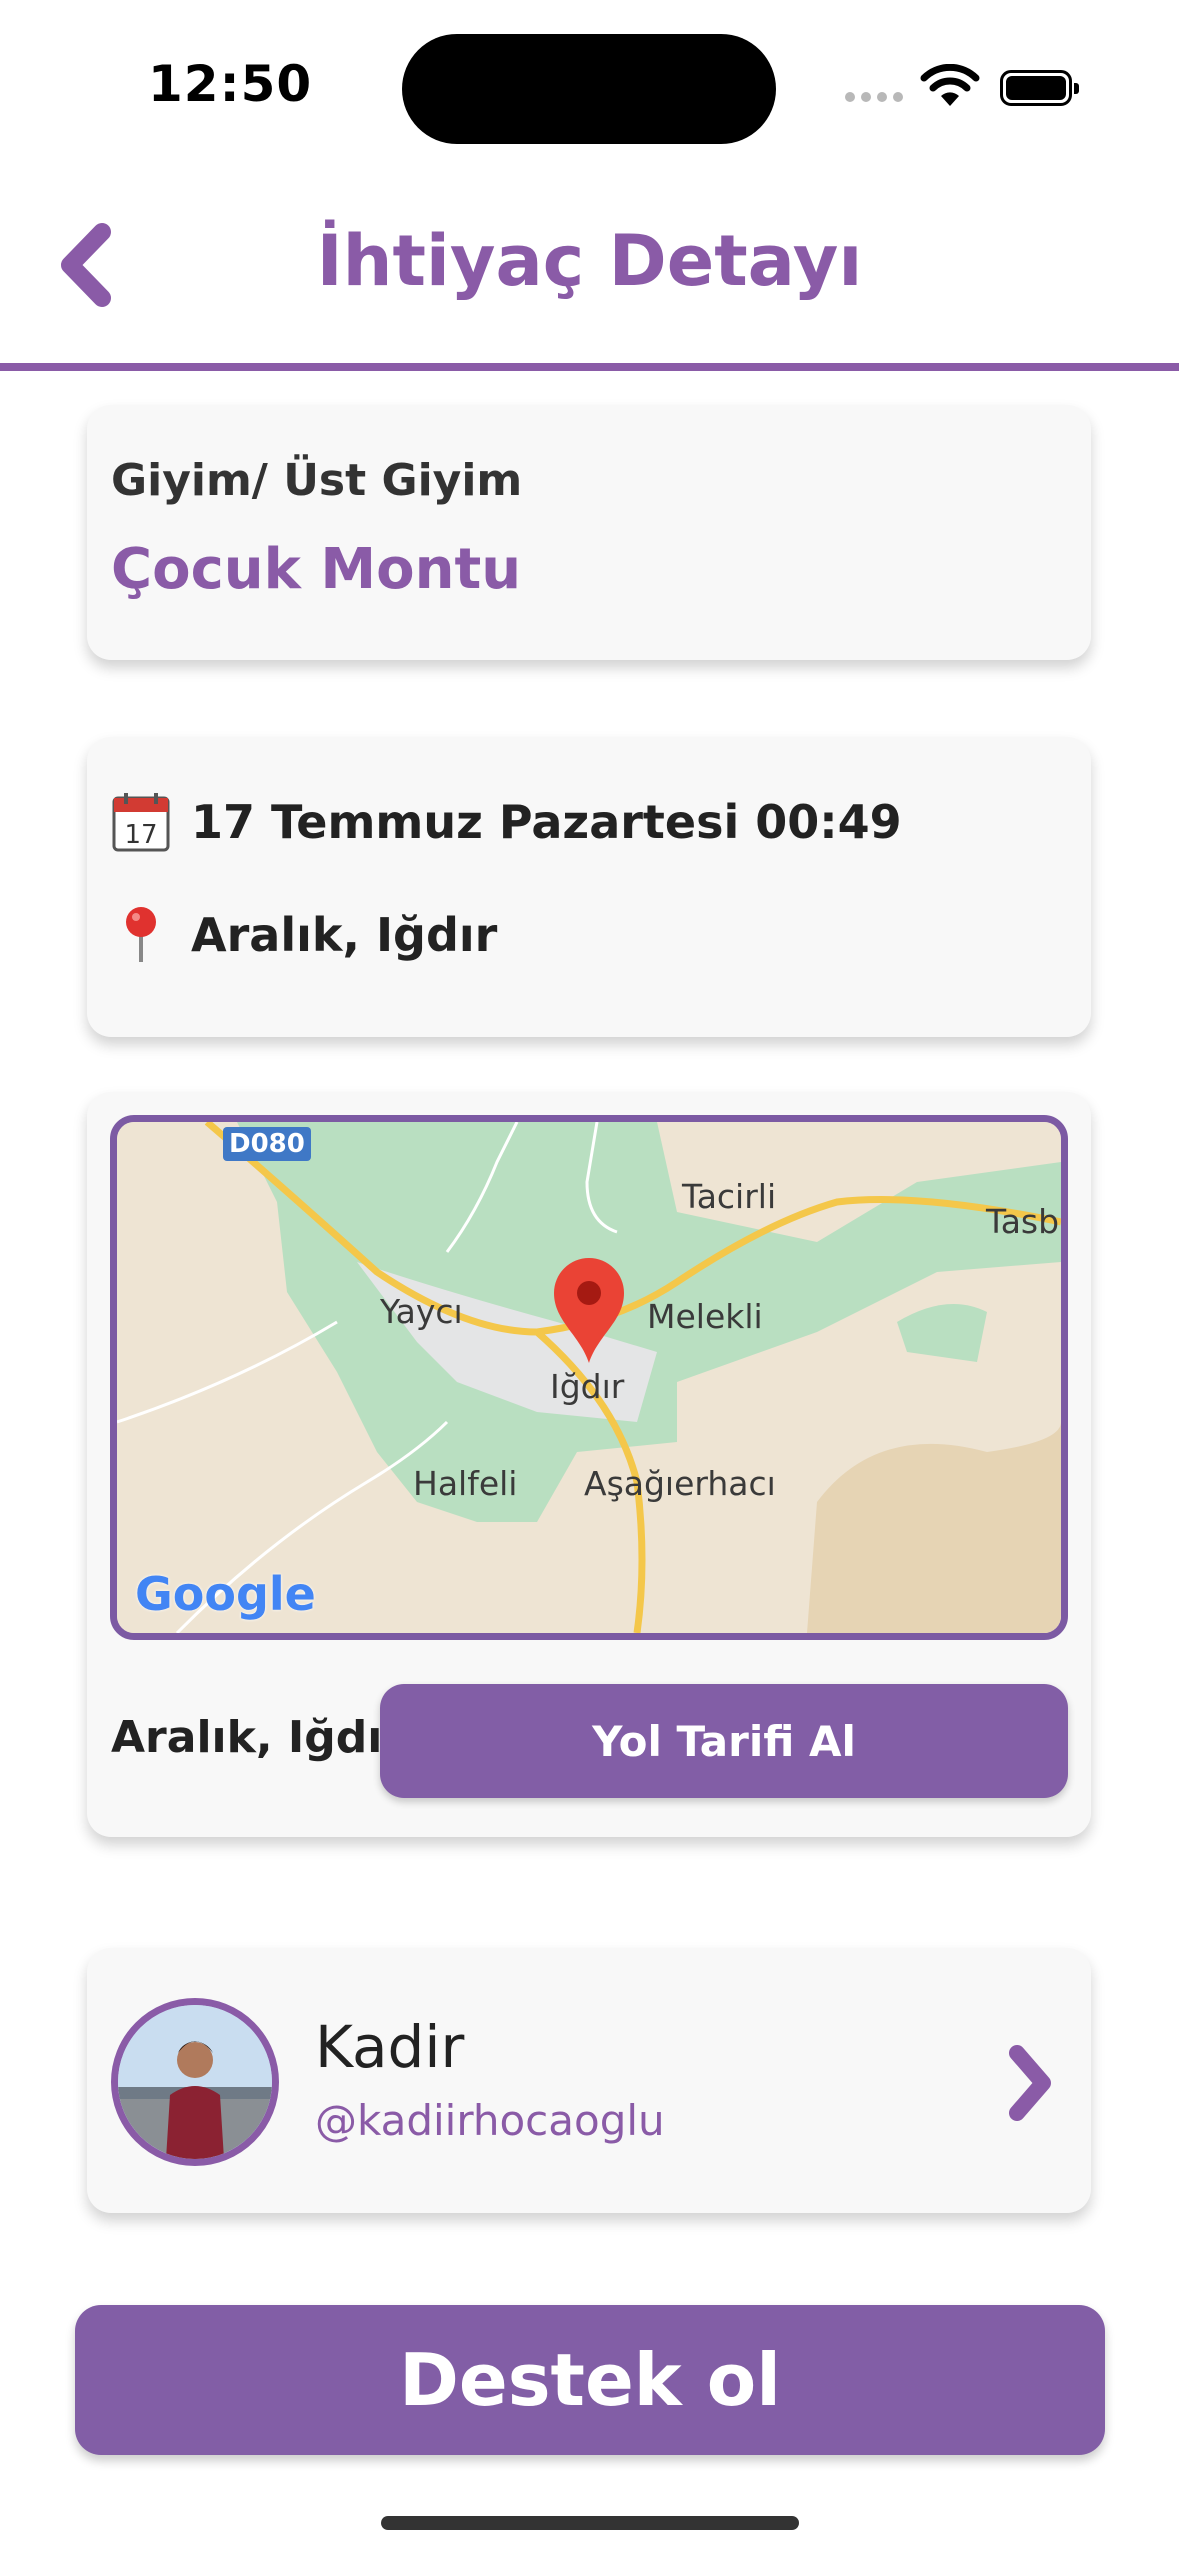 This screenshot has width=1179, height=2556. I want to click on google-logo: Google, so click(225, 1594).